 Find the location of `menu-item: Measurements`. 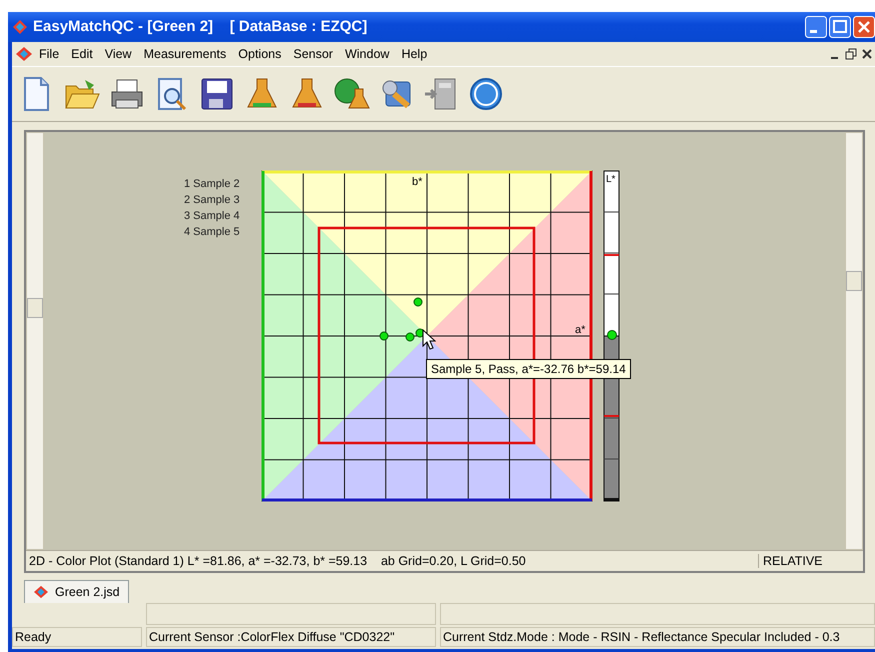

menu-item: Measurements is located at coordinates (185, 53).